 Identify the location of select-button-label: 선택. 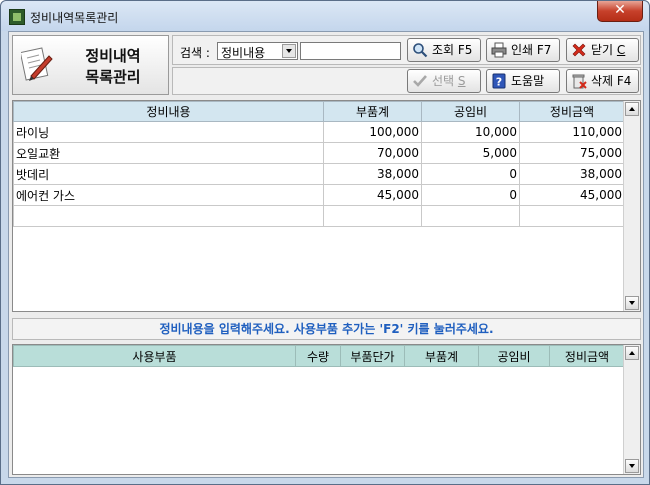
(445, 81).